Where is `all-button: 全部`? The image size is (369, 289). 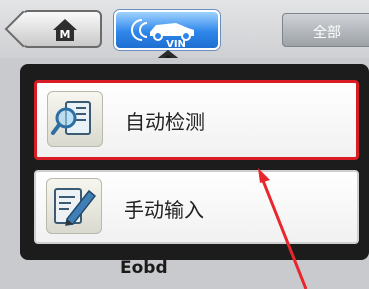
all-button: 全部 is located at coordinates (325, 30).